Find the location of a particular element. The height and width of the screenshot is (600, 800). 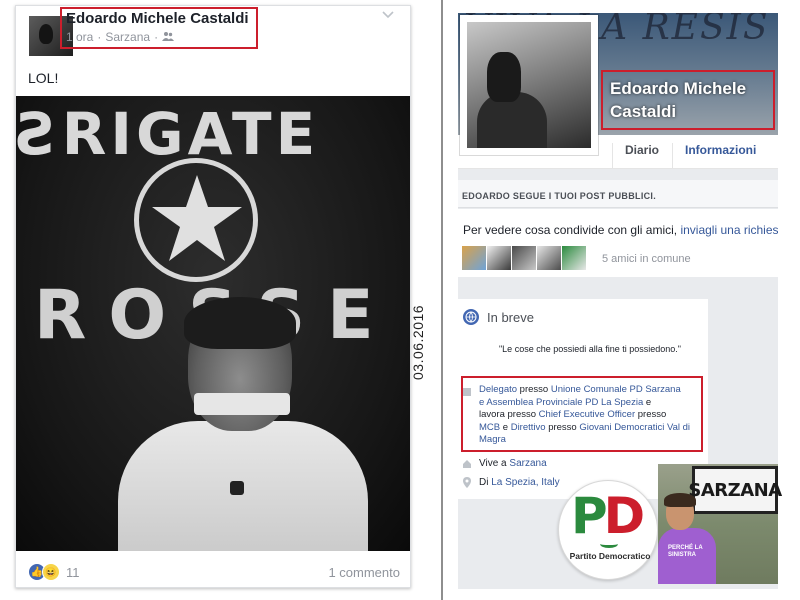

from-location: Di La Spezia, Italy is located at coordinates (519, 482).